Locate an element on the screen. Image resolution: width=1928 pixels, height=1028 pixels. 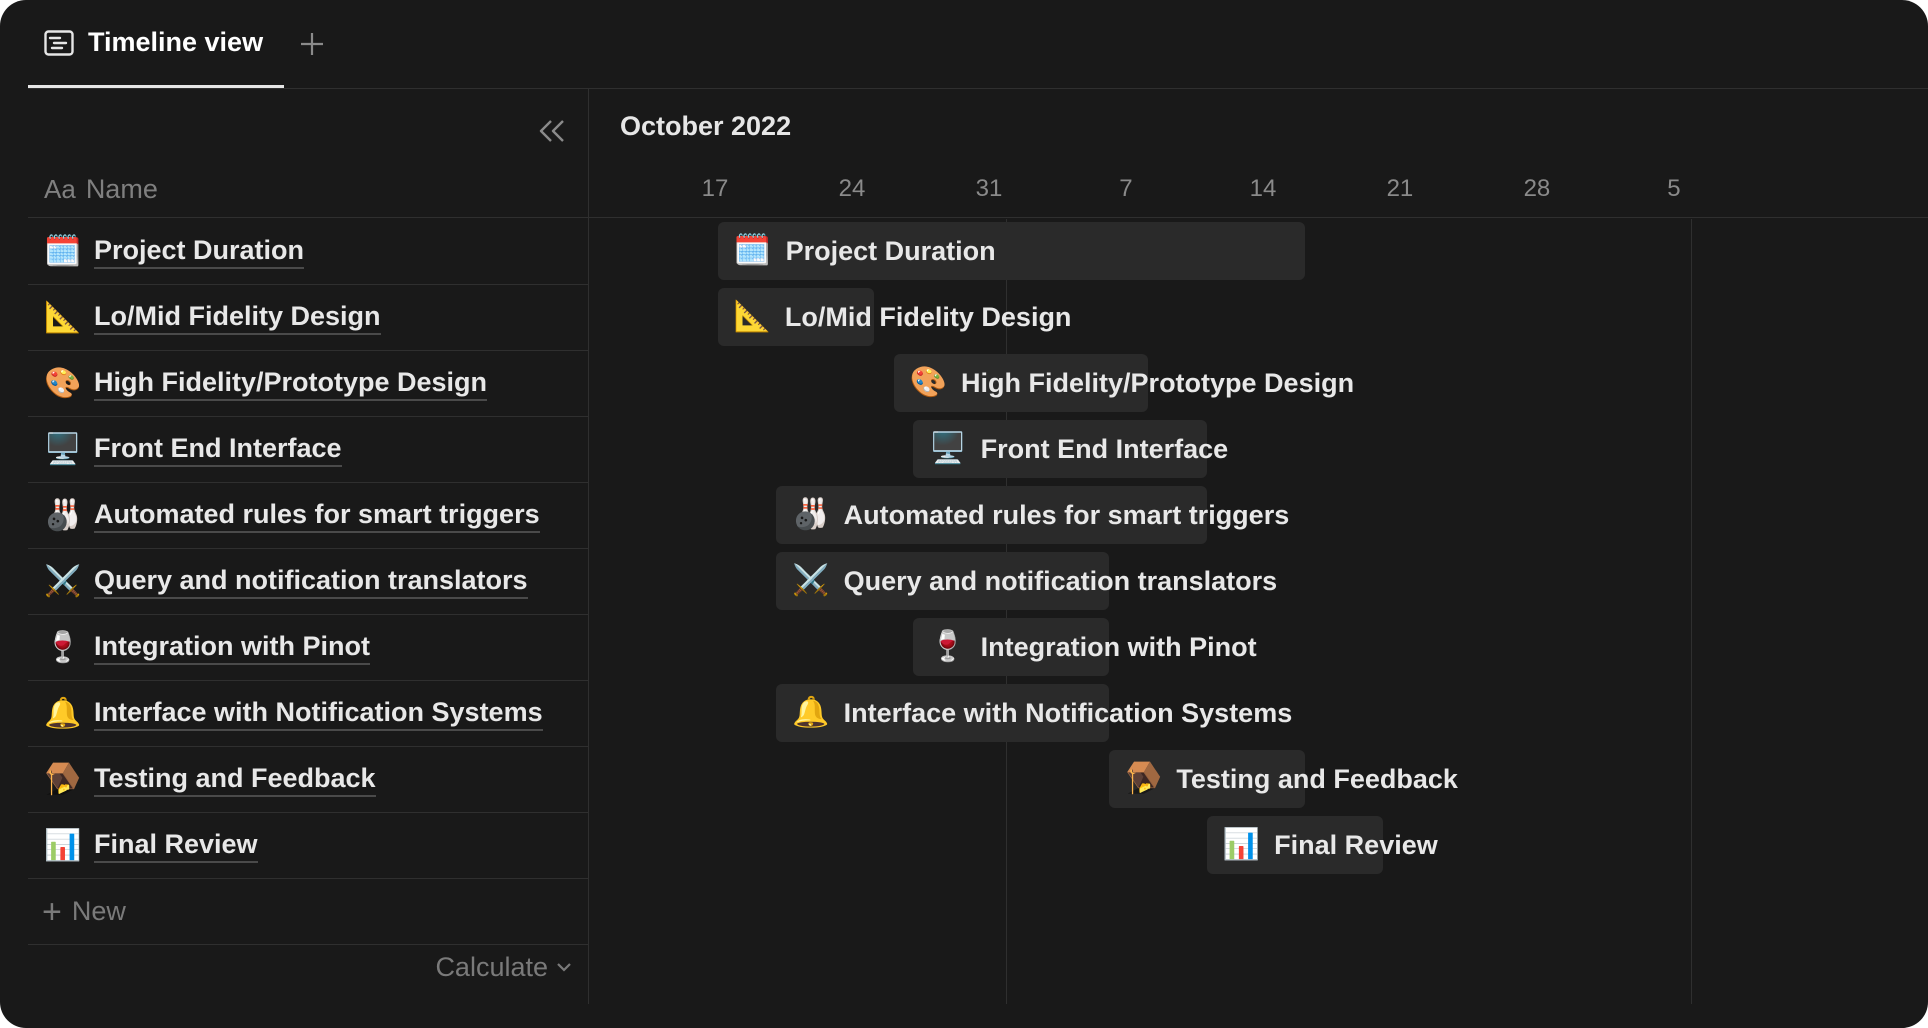
timeline-bar-title: High Fidelity/Prototype Design is located at coordinates (1158, 382).